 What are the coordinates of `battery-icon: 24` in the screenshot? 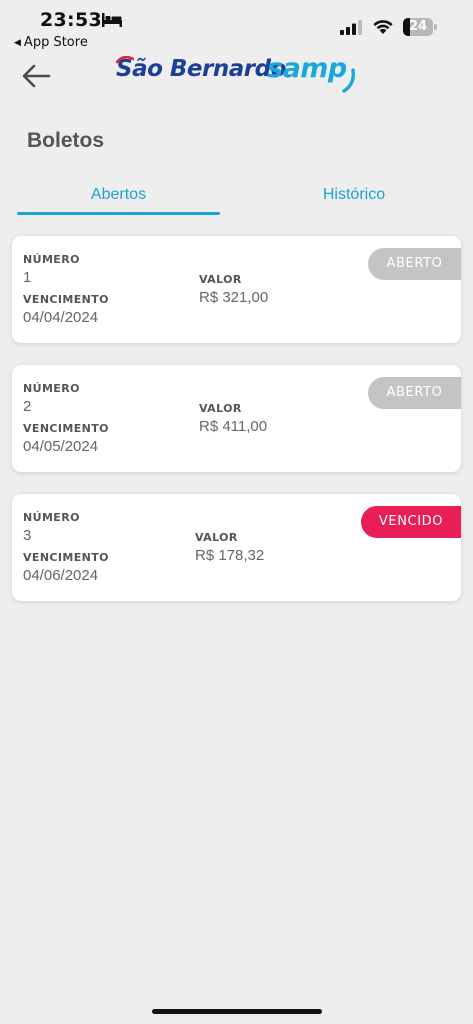 It's located at (420, 27).